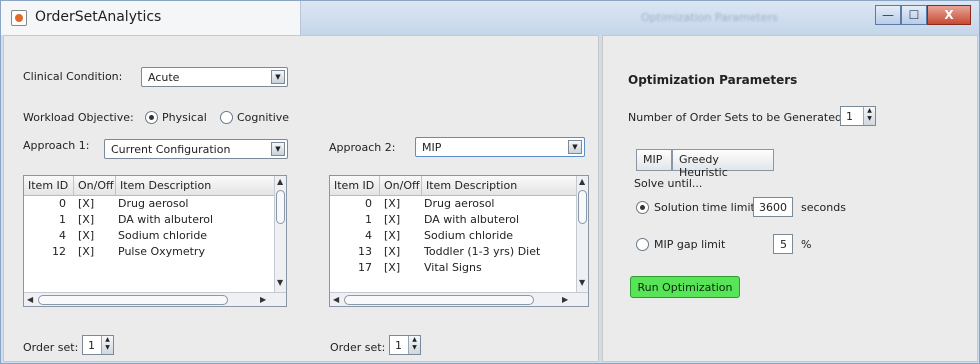  What do you see at coordinates (368, 219) in the screenshot?
I see `item-id: 1` at bounding box center [368, 219].